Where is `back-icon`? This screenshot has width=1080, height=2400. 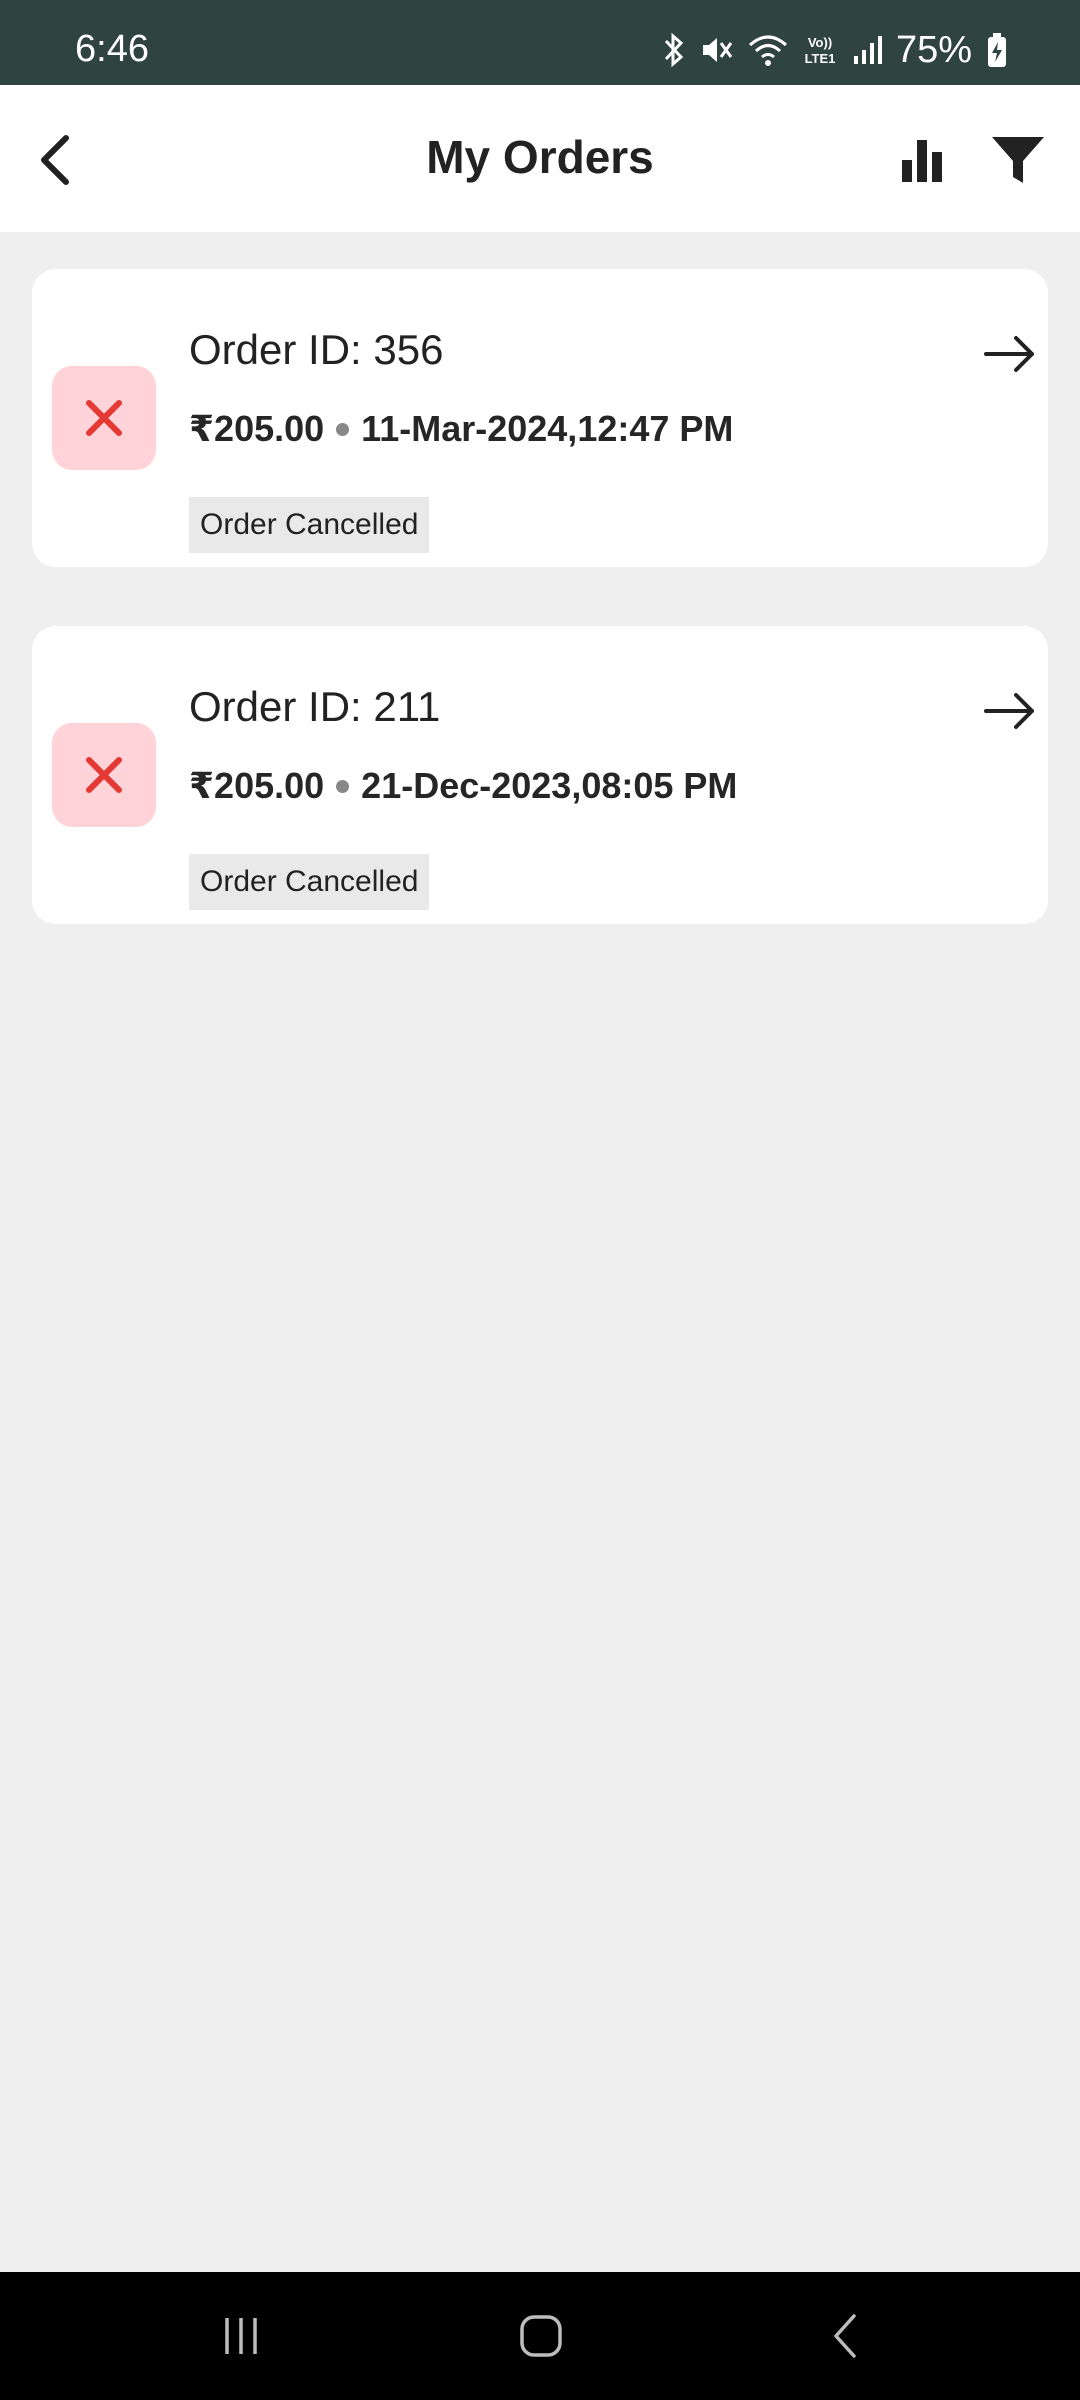
back-icon is located at coordinates (845, 2336).